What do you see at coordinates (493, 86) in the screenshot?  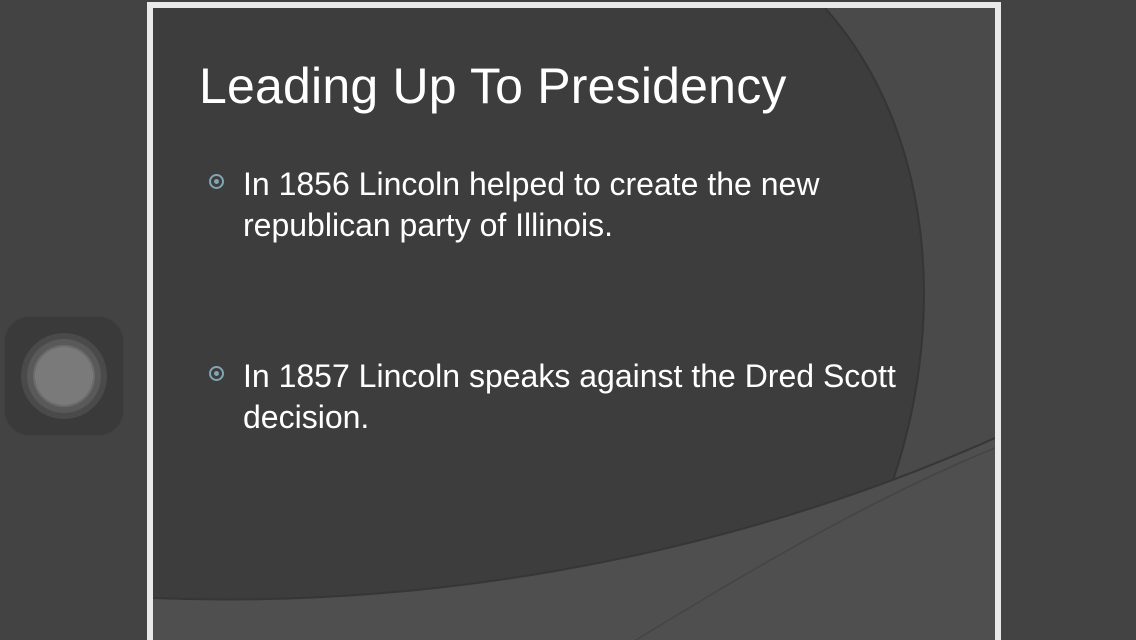 I see `slide-title: Leading Up To Presidency` at bounding box center [493, 86].